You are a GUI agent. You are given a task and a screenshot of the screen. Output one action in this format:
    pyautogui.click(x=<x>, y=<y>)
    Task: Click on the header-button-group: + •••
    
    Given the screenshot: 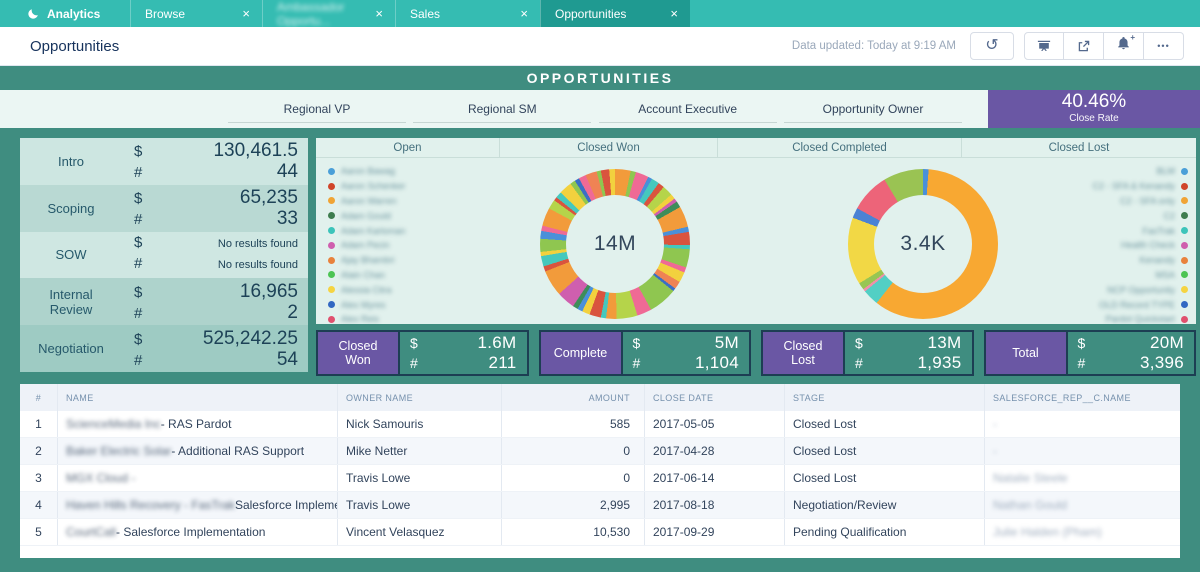 What is the action you would take?
    pyautogui.click(x=1104, y=46)
    